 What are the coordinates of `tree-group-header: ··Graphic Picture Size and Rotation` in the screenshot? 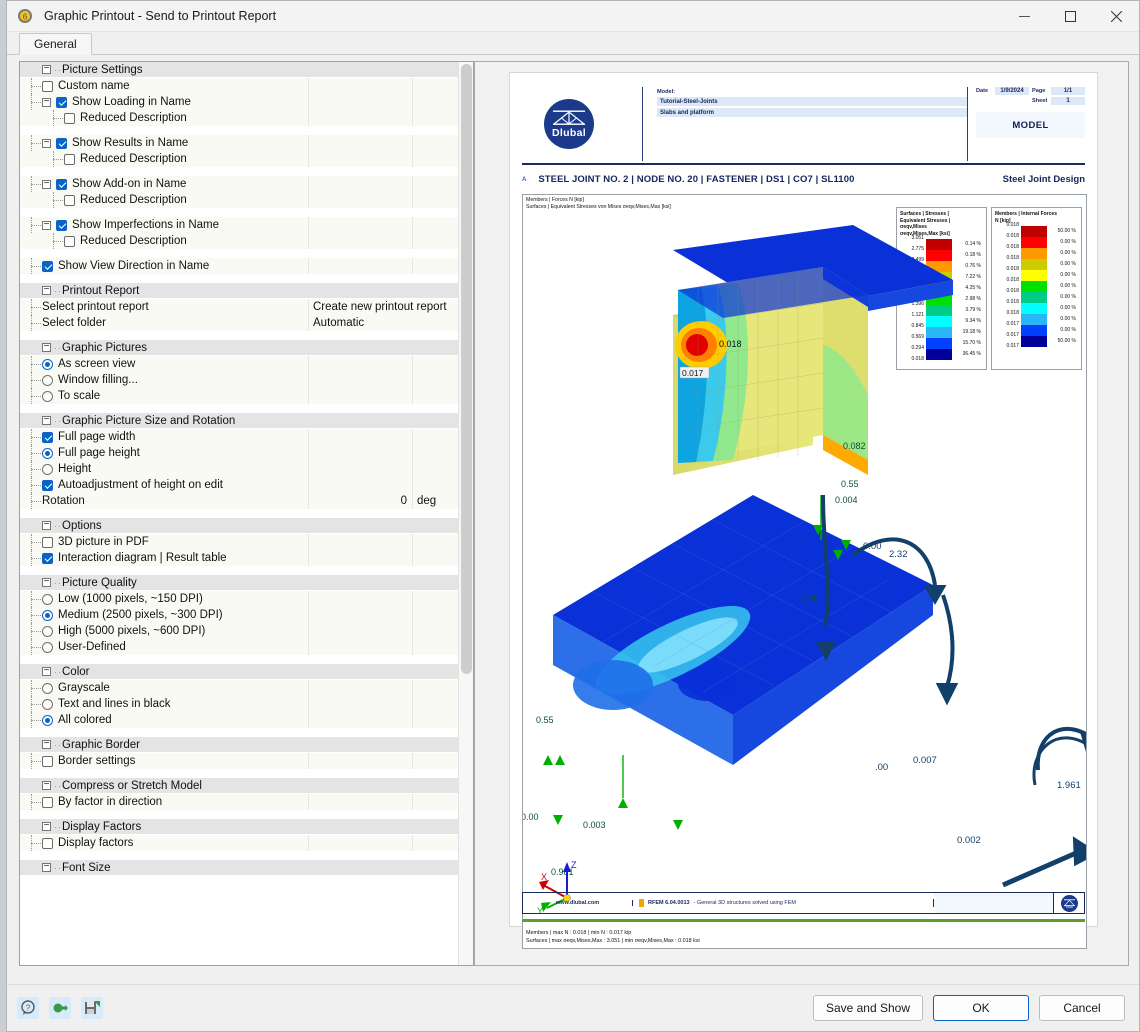 It's located at (246, 421).